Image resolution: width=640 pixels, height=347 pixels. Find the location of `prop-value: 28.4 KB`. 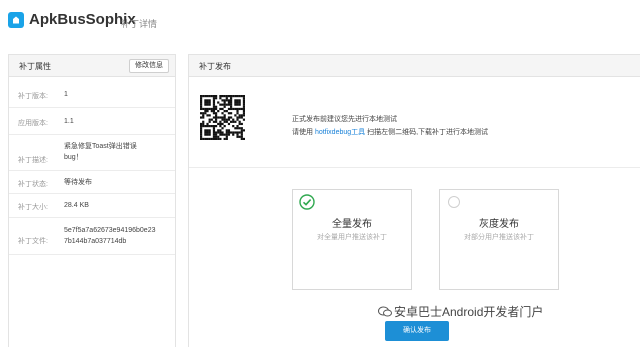

prop-value: 28.4 KB is located at coordinates (76, 205).